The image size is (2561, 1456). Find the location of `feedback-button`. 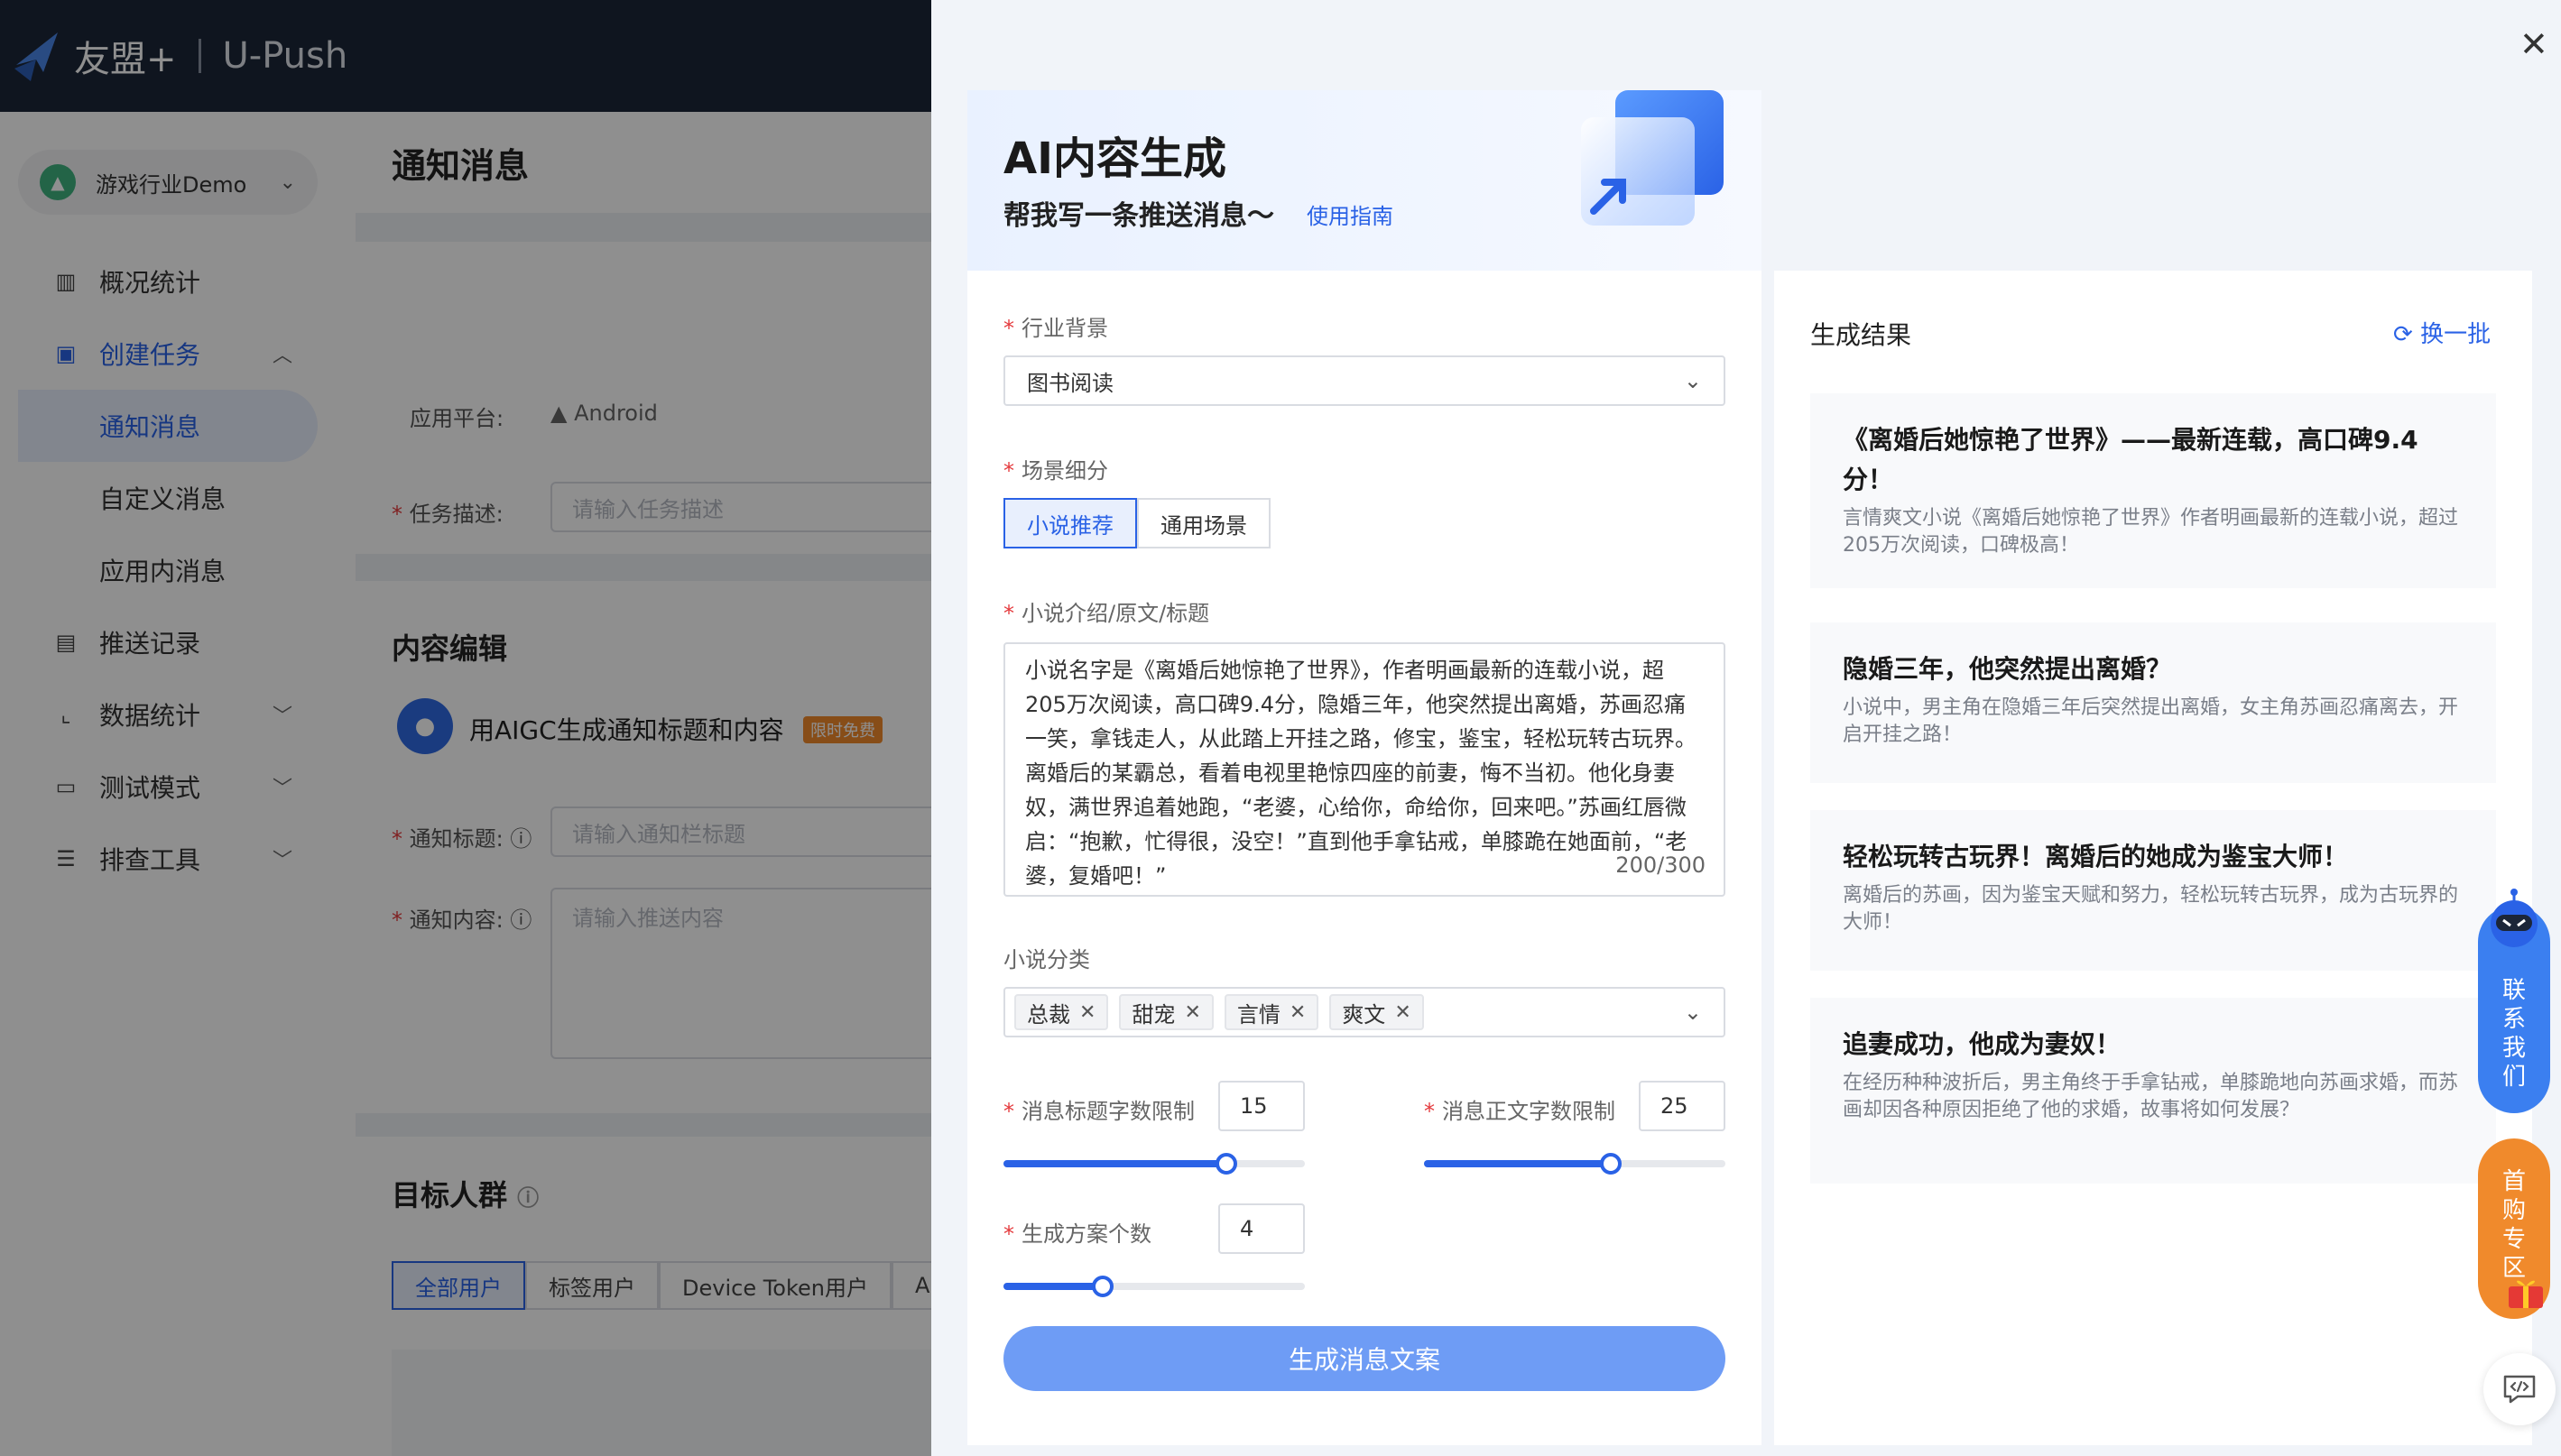

feedback-button is located at coordinates (2520, 1389).